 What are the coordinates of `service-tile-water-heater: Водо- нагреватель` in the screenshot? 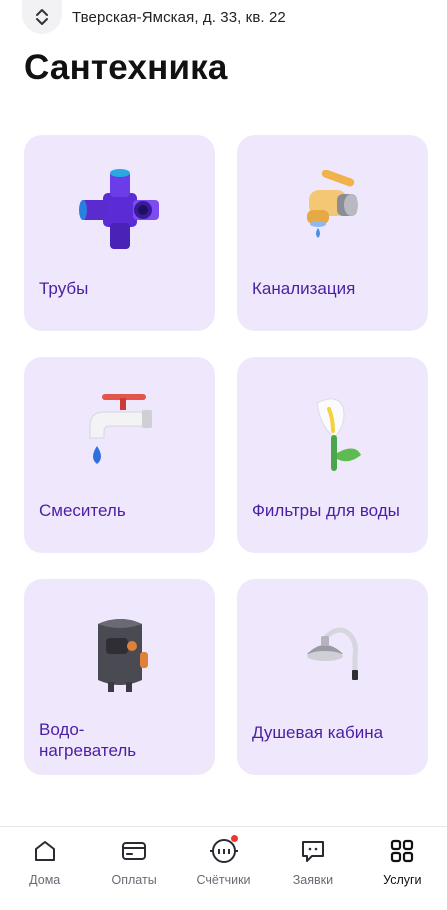 It's located at (119, 677).